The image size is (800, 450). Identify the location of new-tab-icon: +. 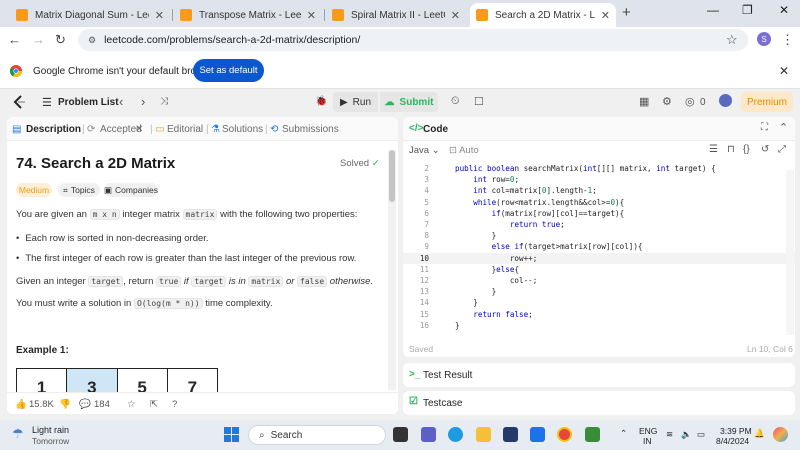
(626, 12).